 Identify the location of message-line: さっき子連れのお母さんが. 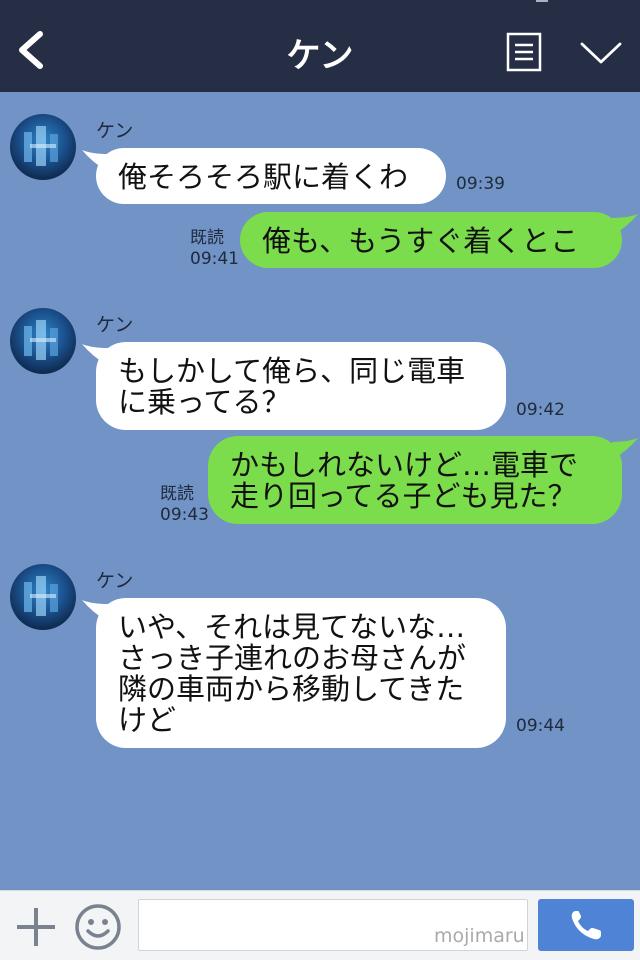
(292, 658).